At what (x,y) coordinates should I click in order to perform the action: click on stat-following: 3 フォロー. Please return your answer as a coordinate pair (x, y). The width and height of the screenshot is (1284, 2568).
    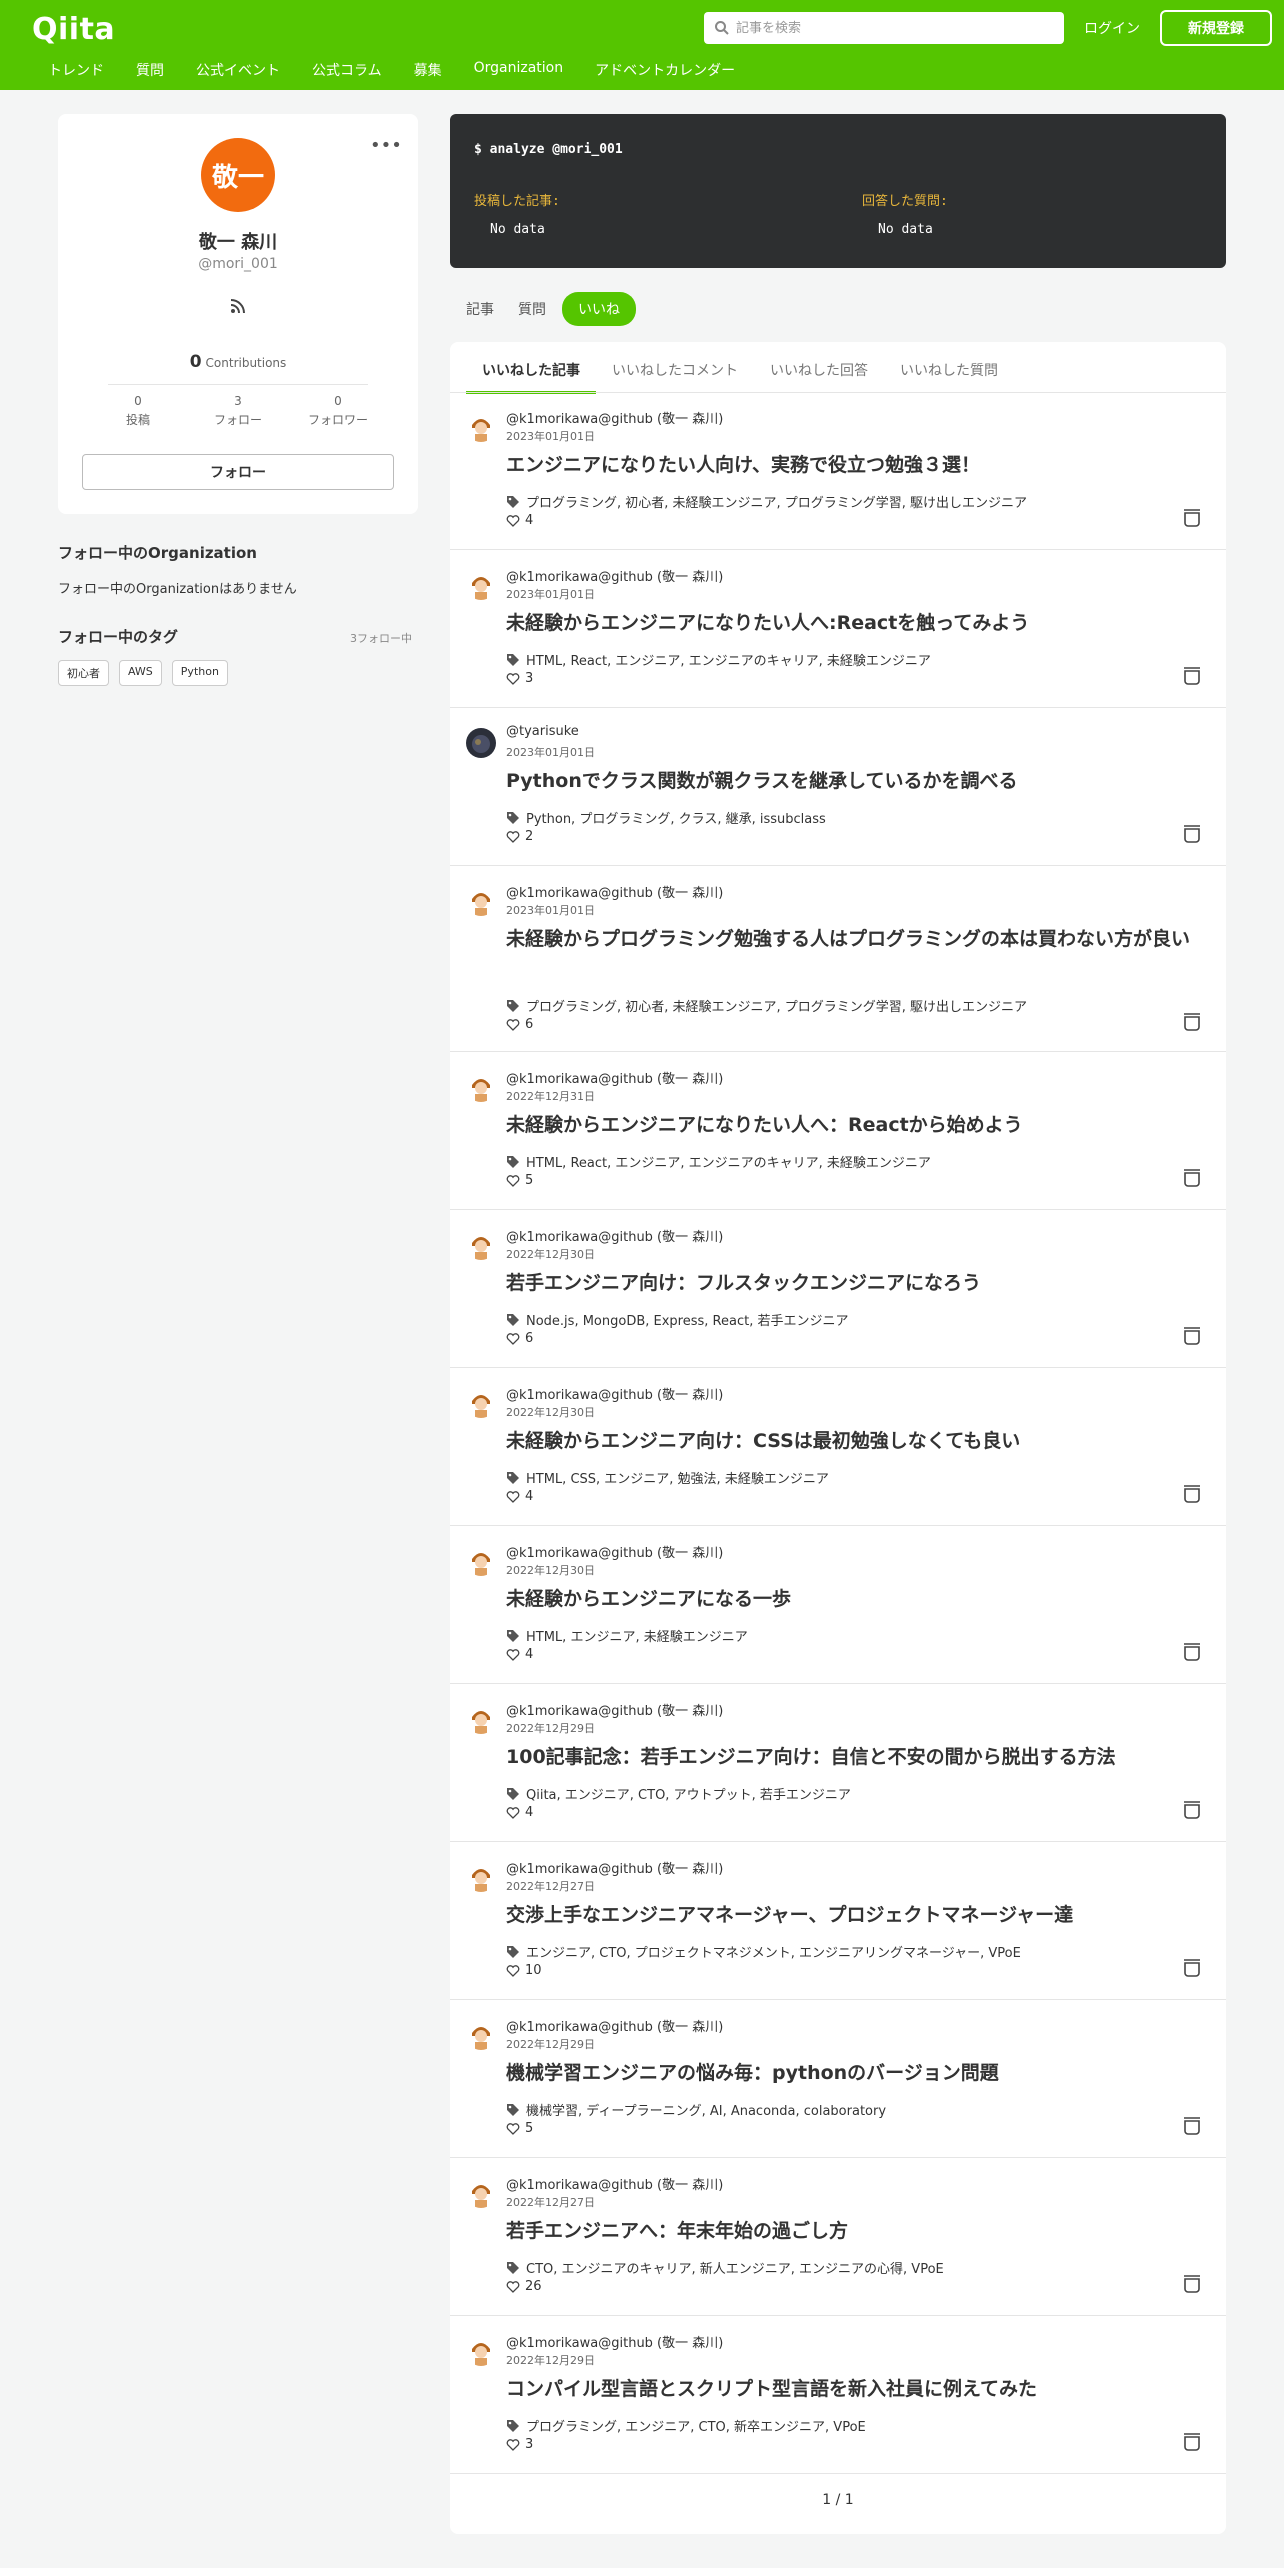
    Looking at the image, I should click on (238, 411).